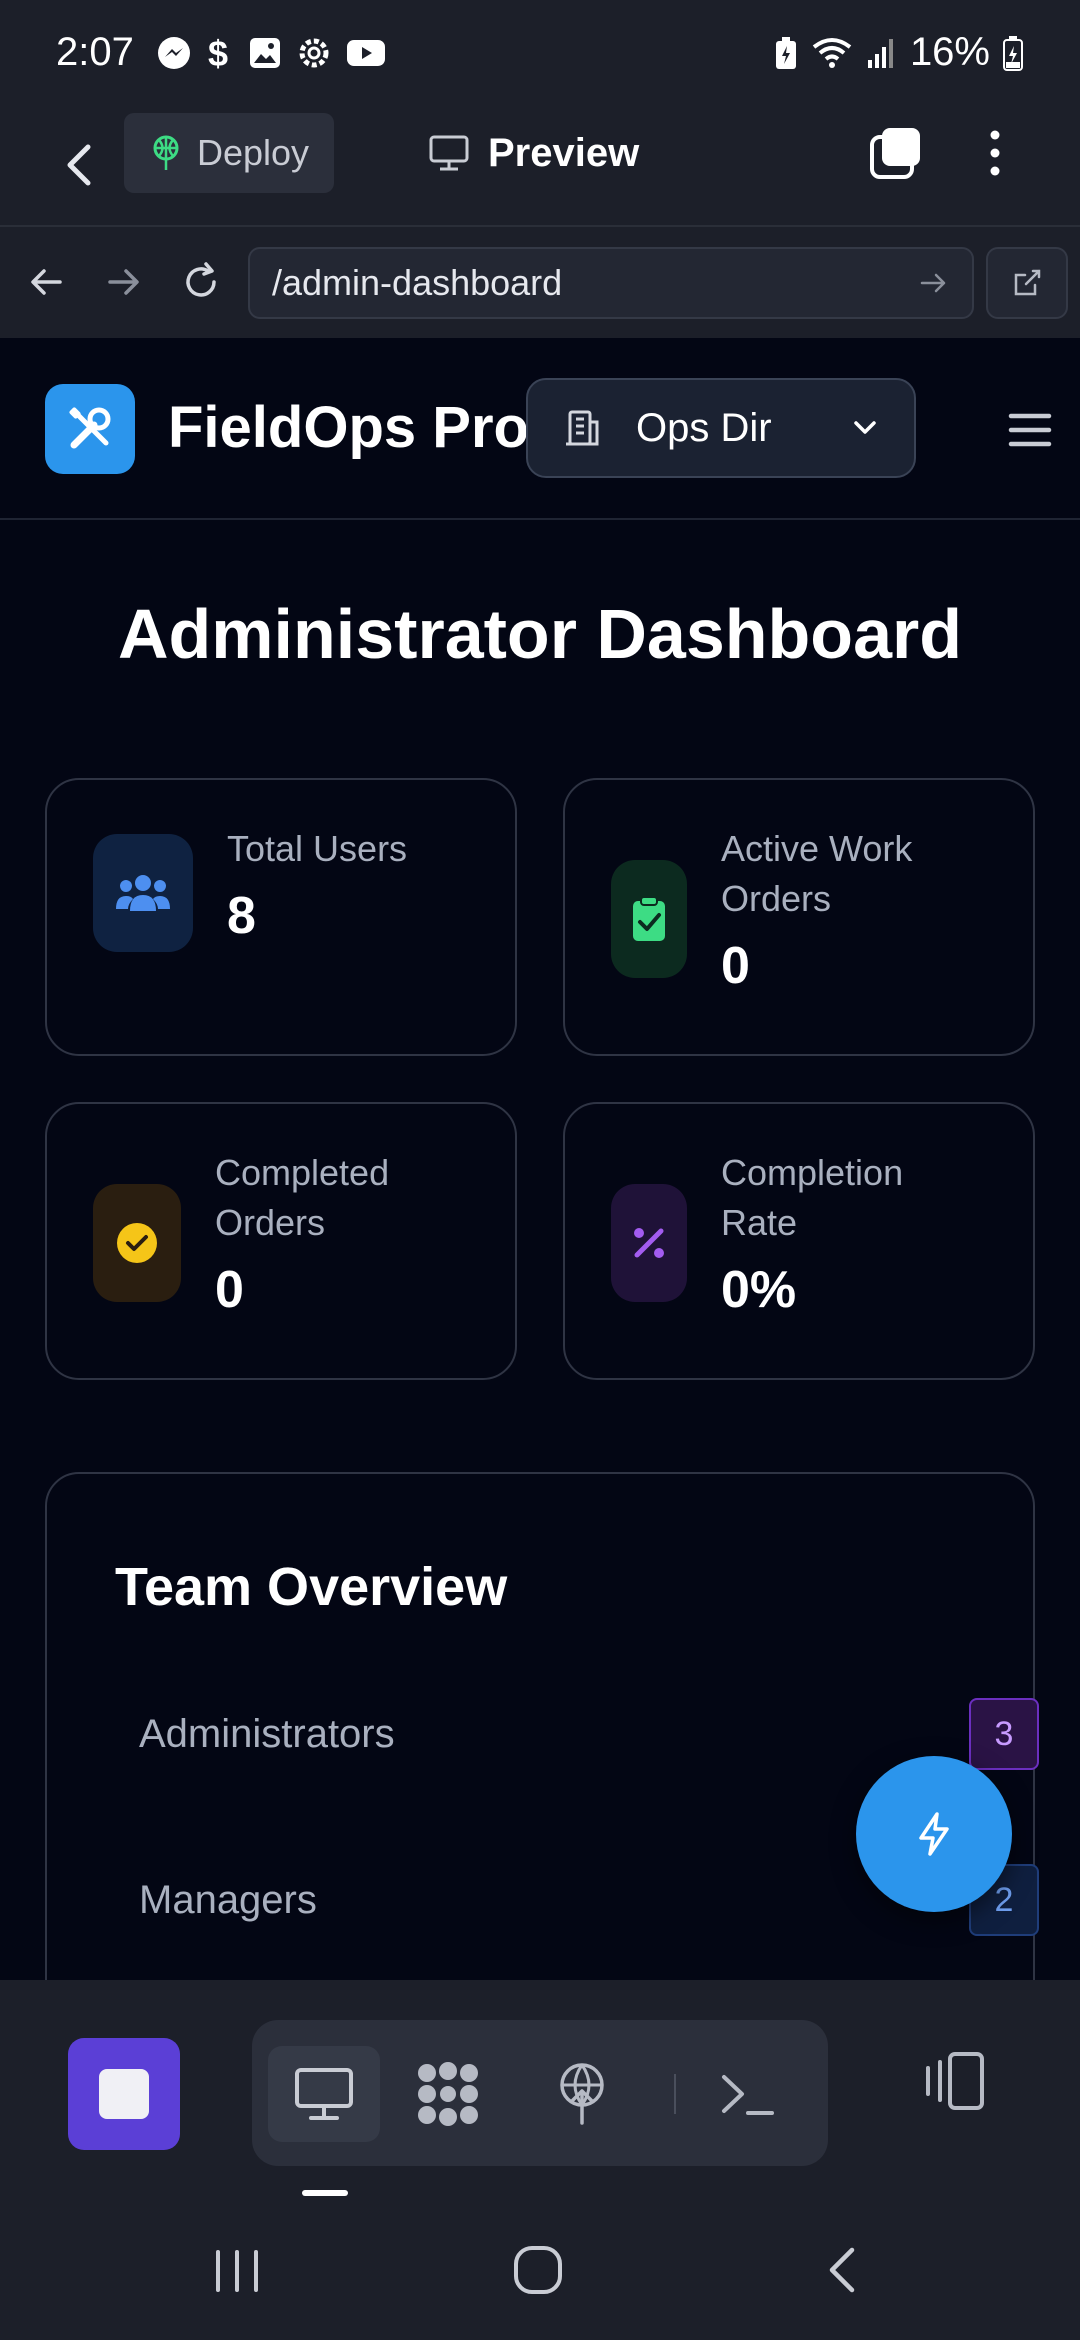  What do you see at coordinates (314, 53) in the screenshot?
I see `settings-icon` at bounding box center [314, 53].